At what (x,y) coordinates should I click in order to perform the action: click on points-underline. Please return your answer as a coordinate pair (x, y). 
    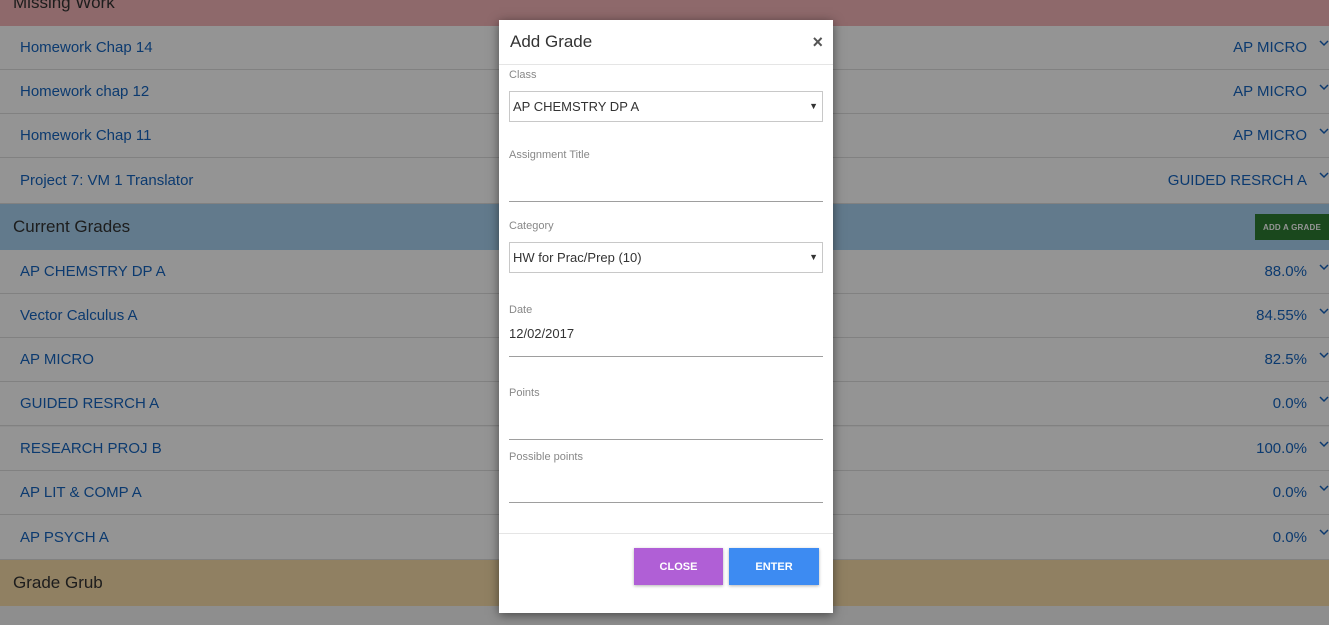
    Looking at the image, I should click on (666, 439).